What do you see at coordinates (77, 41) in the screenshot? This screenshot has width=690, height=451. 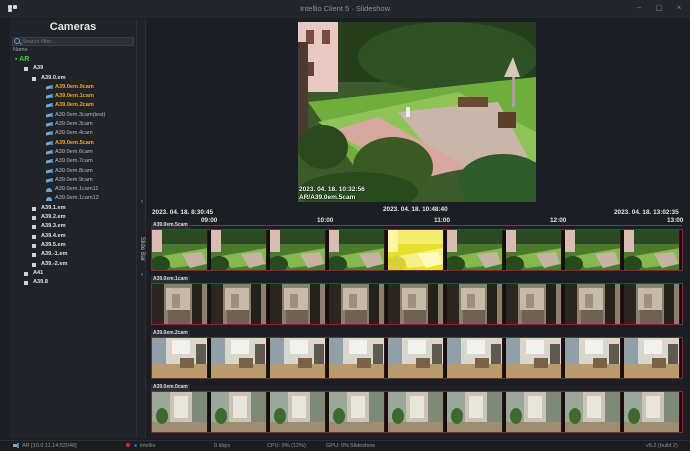 I see `search-input` at bounding box center [77, 41].